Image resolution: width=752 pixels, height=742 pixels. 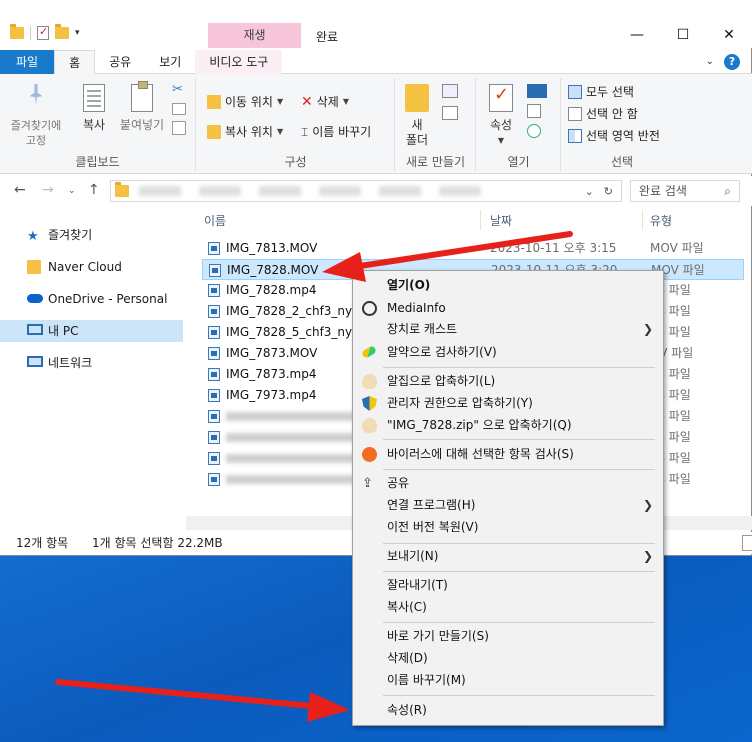 I want to click on annotation-arrow-to-file, so click(x=447, y=256).